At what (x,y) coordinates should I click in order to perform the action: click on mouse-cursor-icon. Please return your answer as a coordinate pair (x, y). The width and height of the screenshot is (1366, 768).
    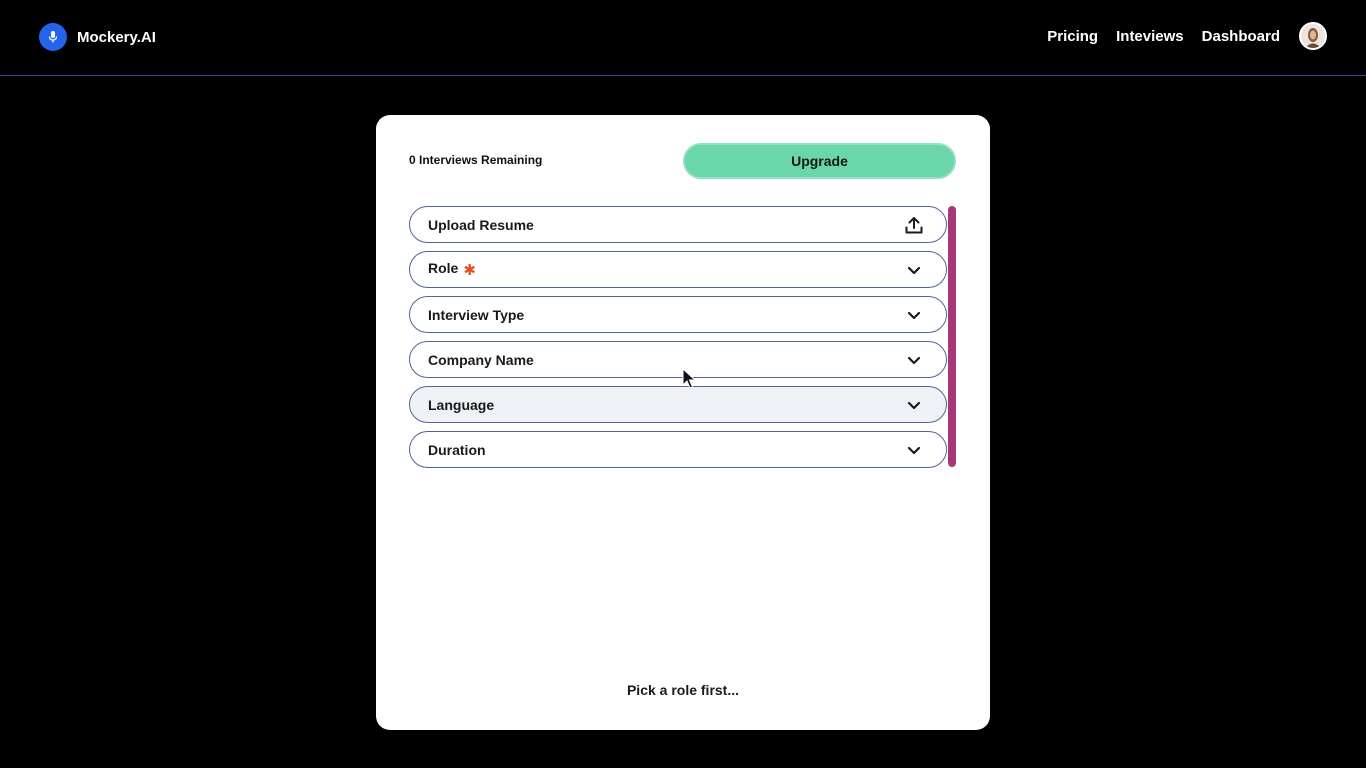
    Looking at the image, I should click on (690, 378).